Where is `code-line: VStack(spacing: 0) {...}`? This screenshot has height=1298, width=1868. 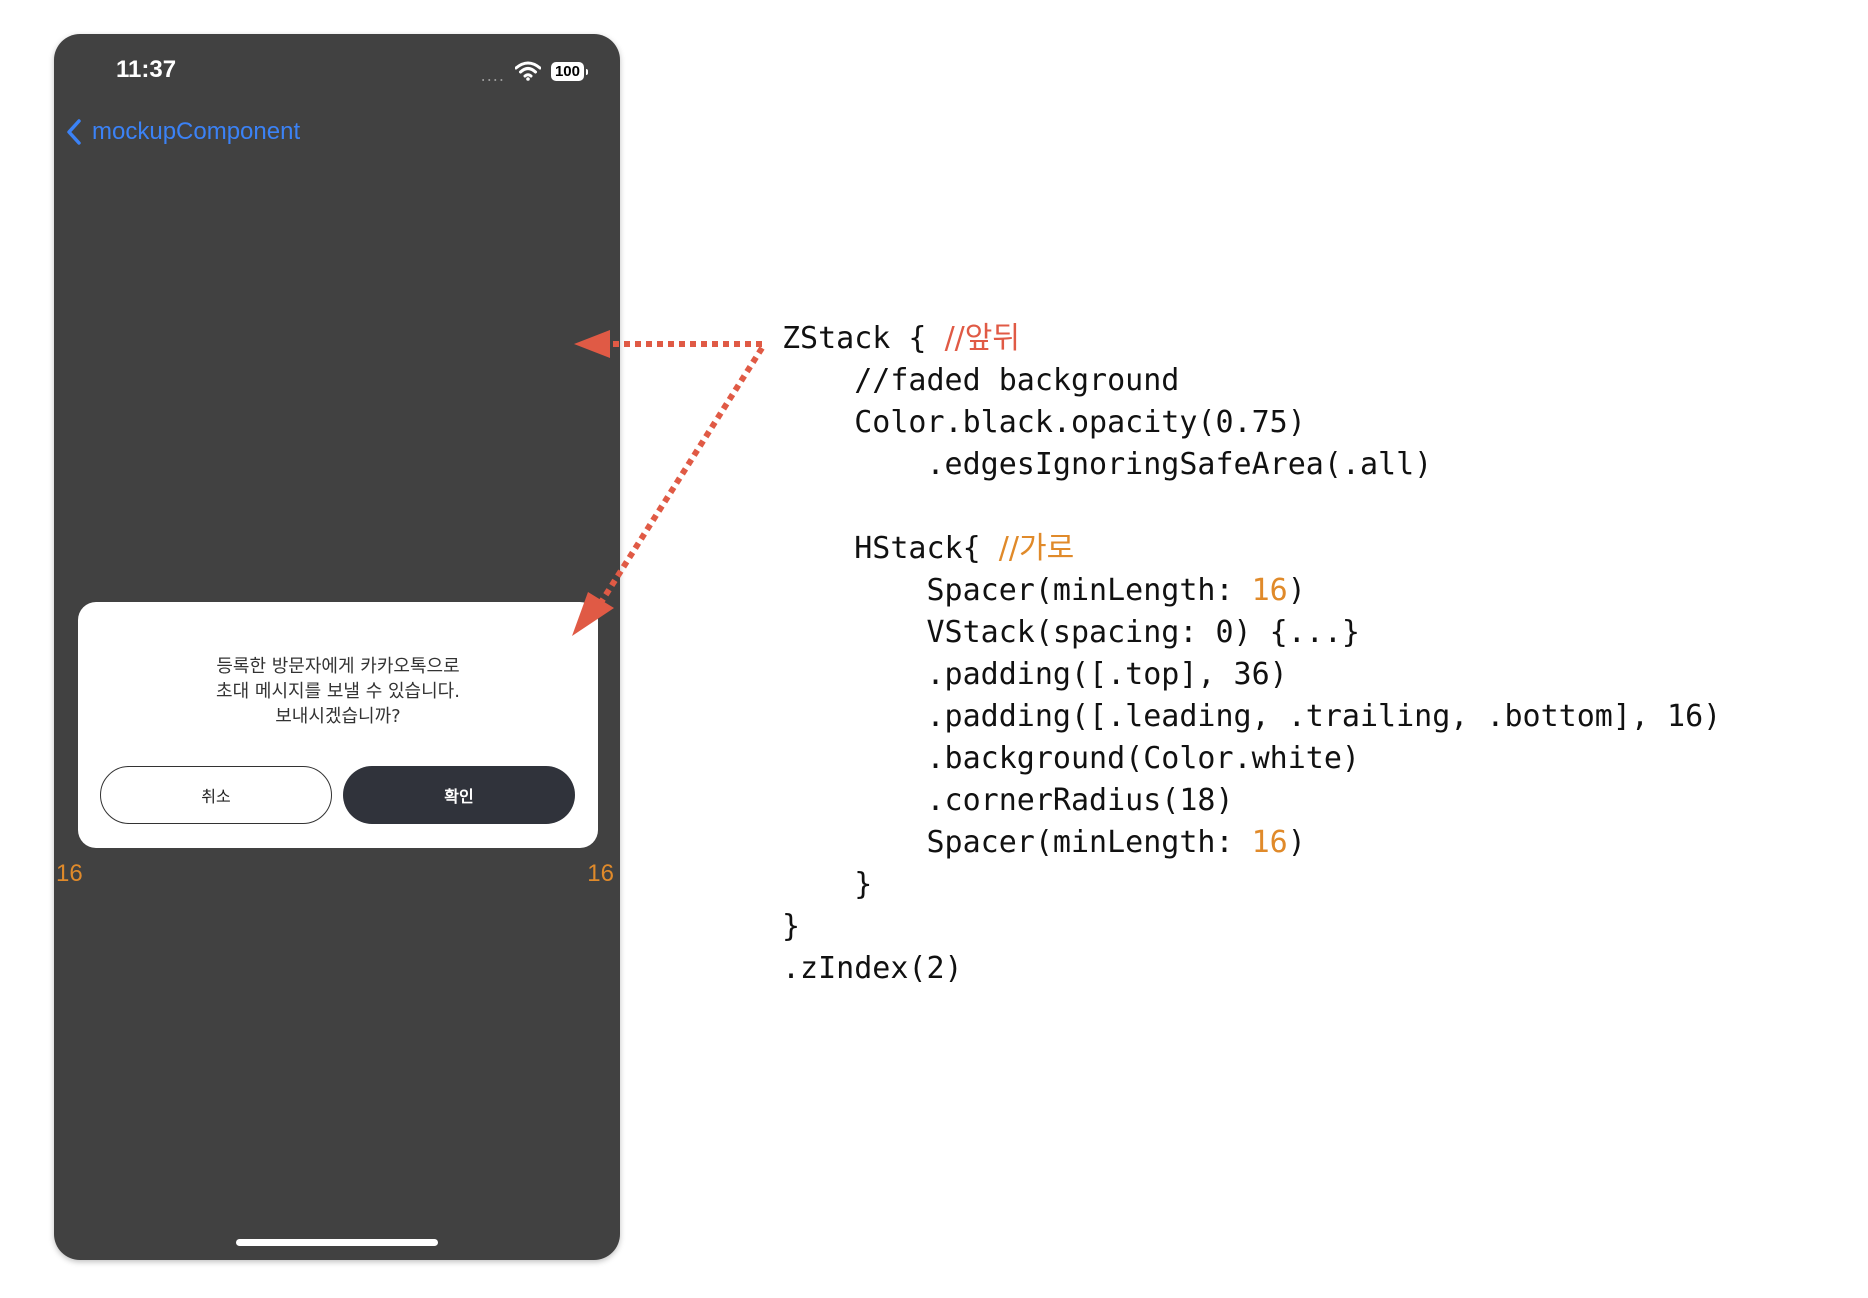
code-line: VStack(spacing: 0) {...} is located at coordinates (1071, 632).